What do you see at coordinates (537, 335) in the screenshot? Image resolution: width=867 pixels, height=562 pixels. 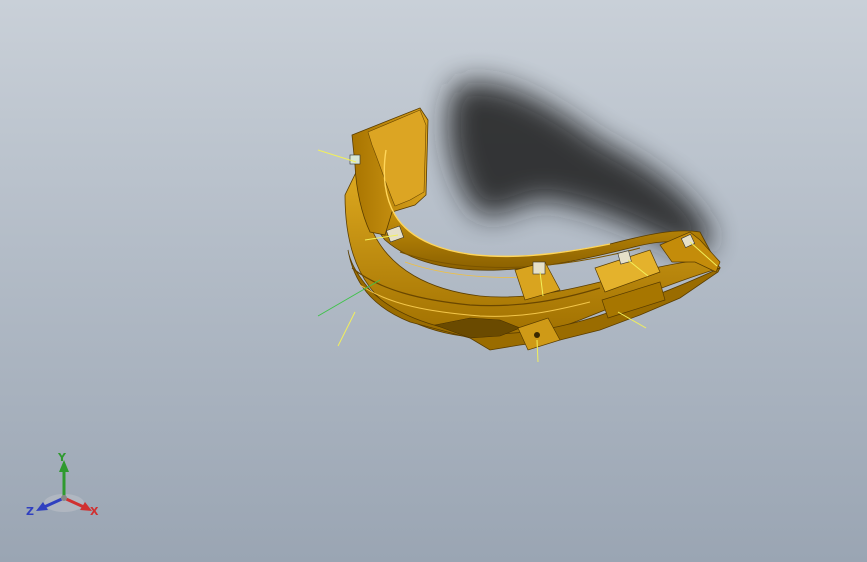 I see `mount-boss-hole` at bounding box center [537, 335].